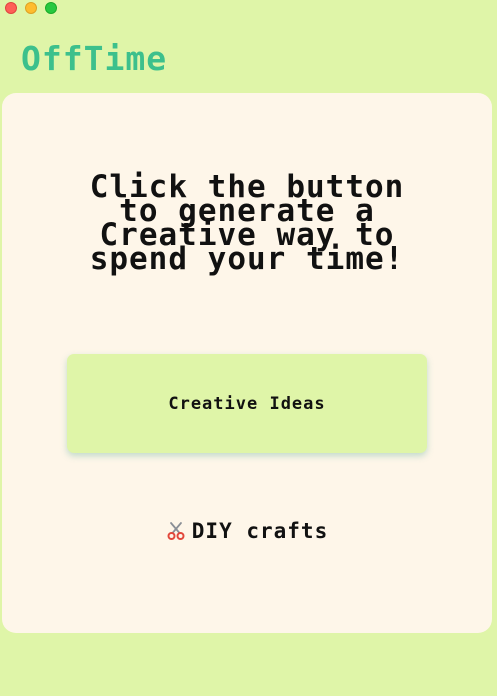 This screenshot has width=497, height=696. What do you see at coordinates (176, 531) in the screenshot?
I see `scissors-icon` at bounding box center [176, 531].